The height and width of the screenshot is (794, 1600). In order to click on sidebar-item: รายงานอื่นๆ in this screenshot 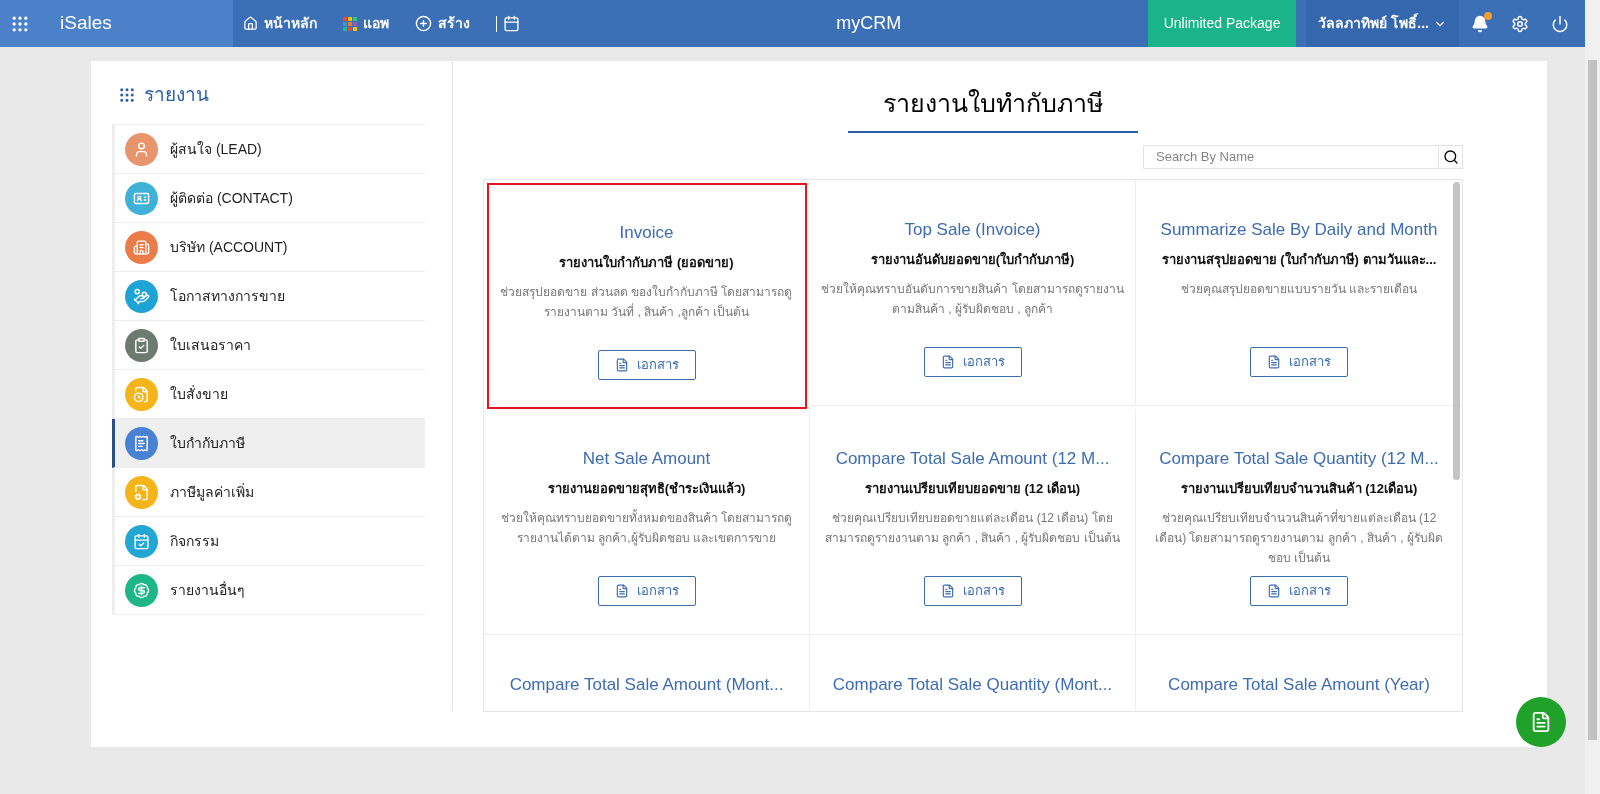, I will do `click(268, 590)`.